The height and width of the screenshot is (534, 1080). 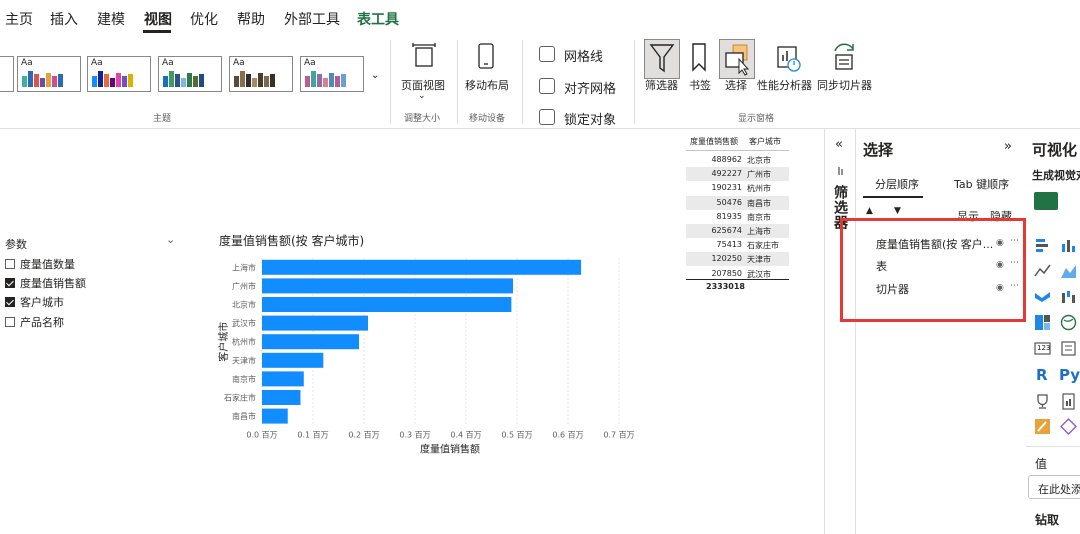 What do you see at coordinates (158, 19) in the screenshot?
I see `menu-view: 视图` at bounding box center [158, 19].